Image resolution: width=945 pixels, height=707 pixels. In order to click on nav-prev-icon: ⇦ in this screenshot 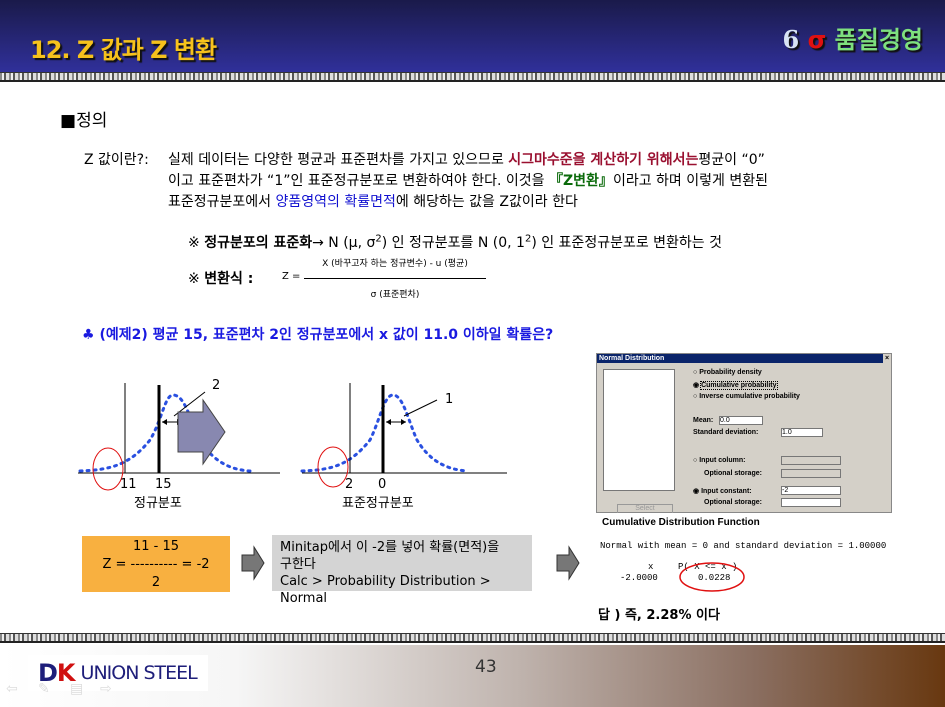, I will do `click(12, 689)`.